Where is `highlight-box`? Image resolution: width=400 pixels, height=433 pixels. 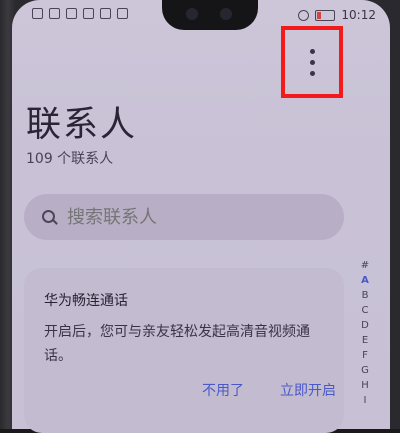 highlight-box is located at coordinates (312, 62).